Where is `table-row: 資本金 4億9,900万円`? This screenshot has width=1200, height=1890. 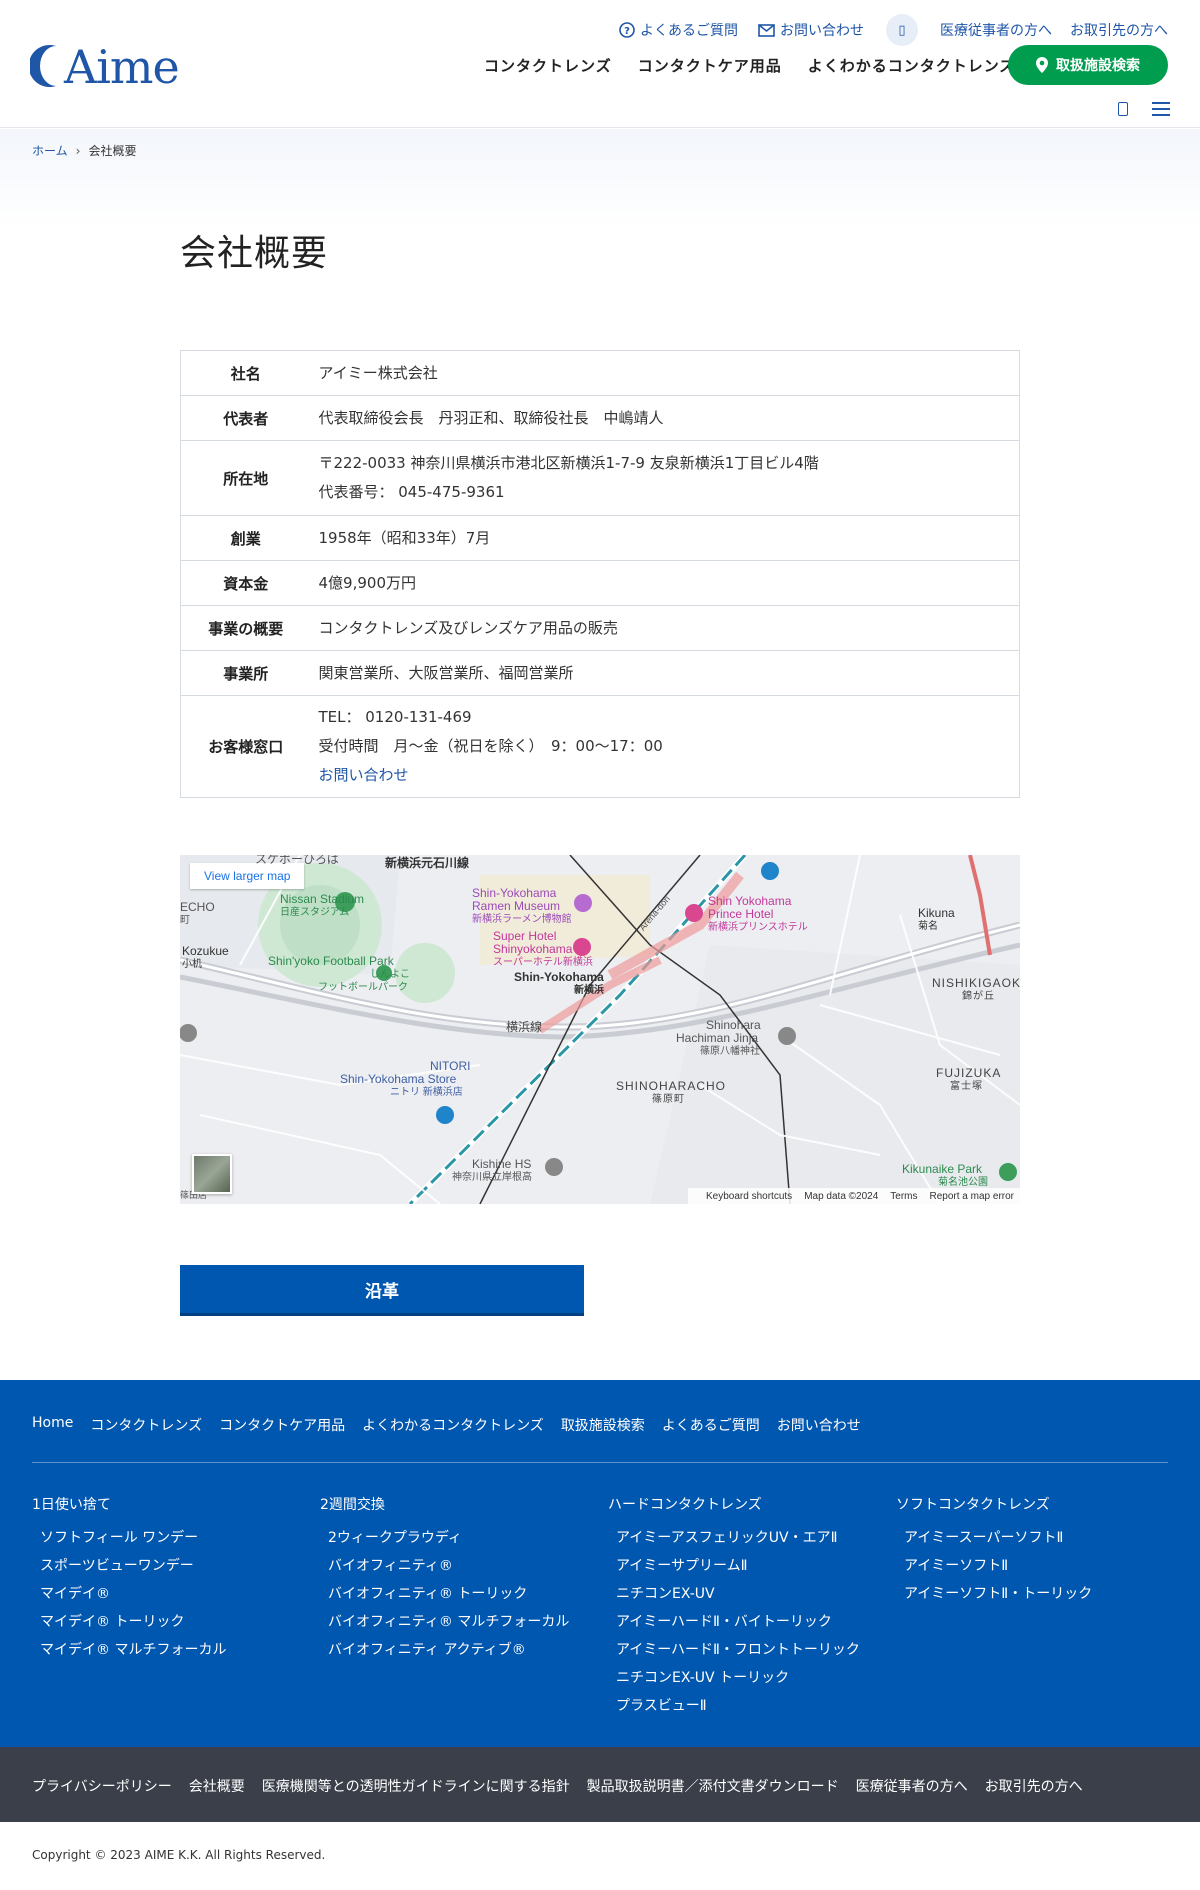
table-row: 資本金 4億9,900万円 is located at coordinates (600, 583).